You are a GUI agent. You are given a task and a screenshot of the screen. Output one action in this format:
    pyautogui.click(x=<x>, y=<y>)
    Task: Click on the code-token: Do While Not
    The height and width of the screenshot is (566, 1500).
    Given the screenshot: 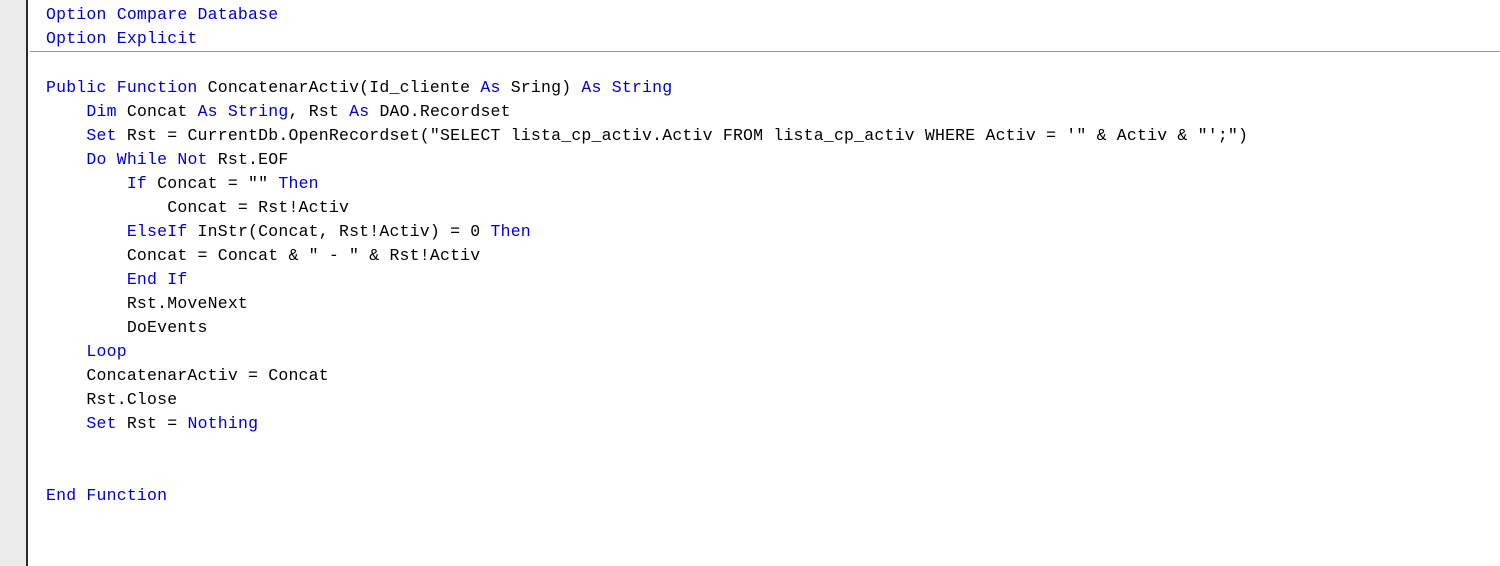 What is the action you would take?
    pyautogui.click(x=152, y=159)
    